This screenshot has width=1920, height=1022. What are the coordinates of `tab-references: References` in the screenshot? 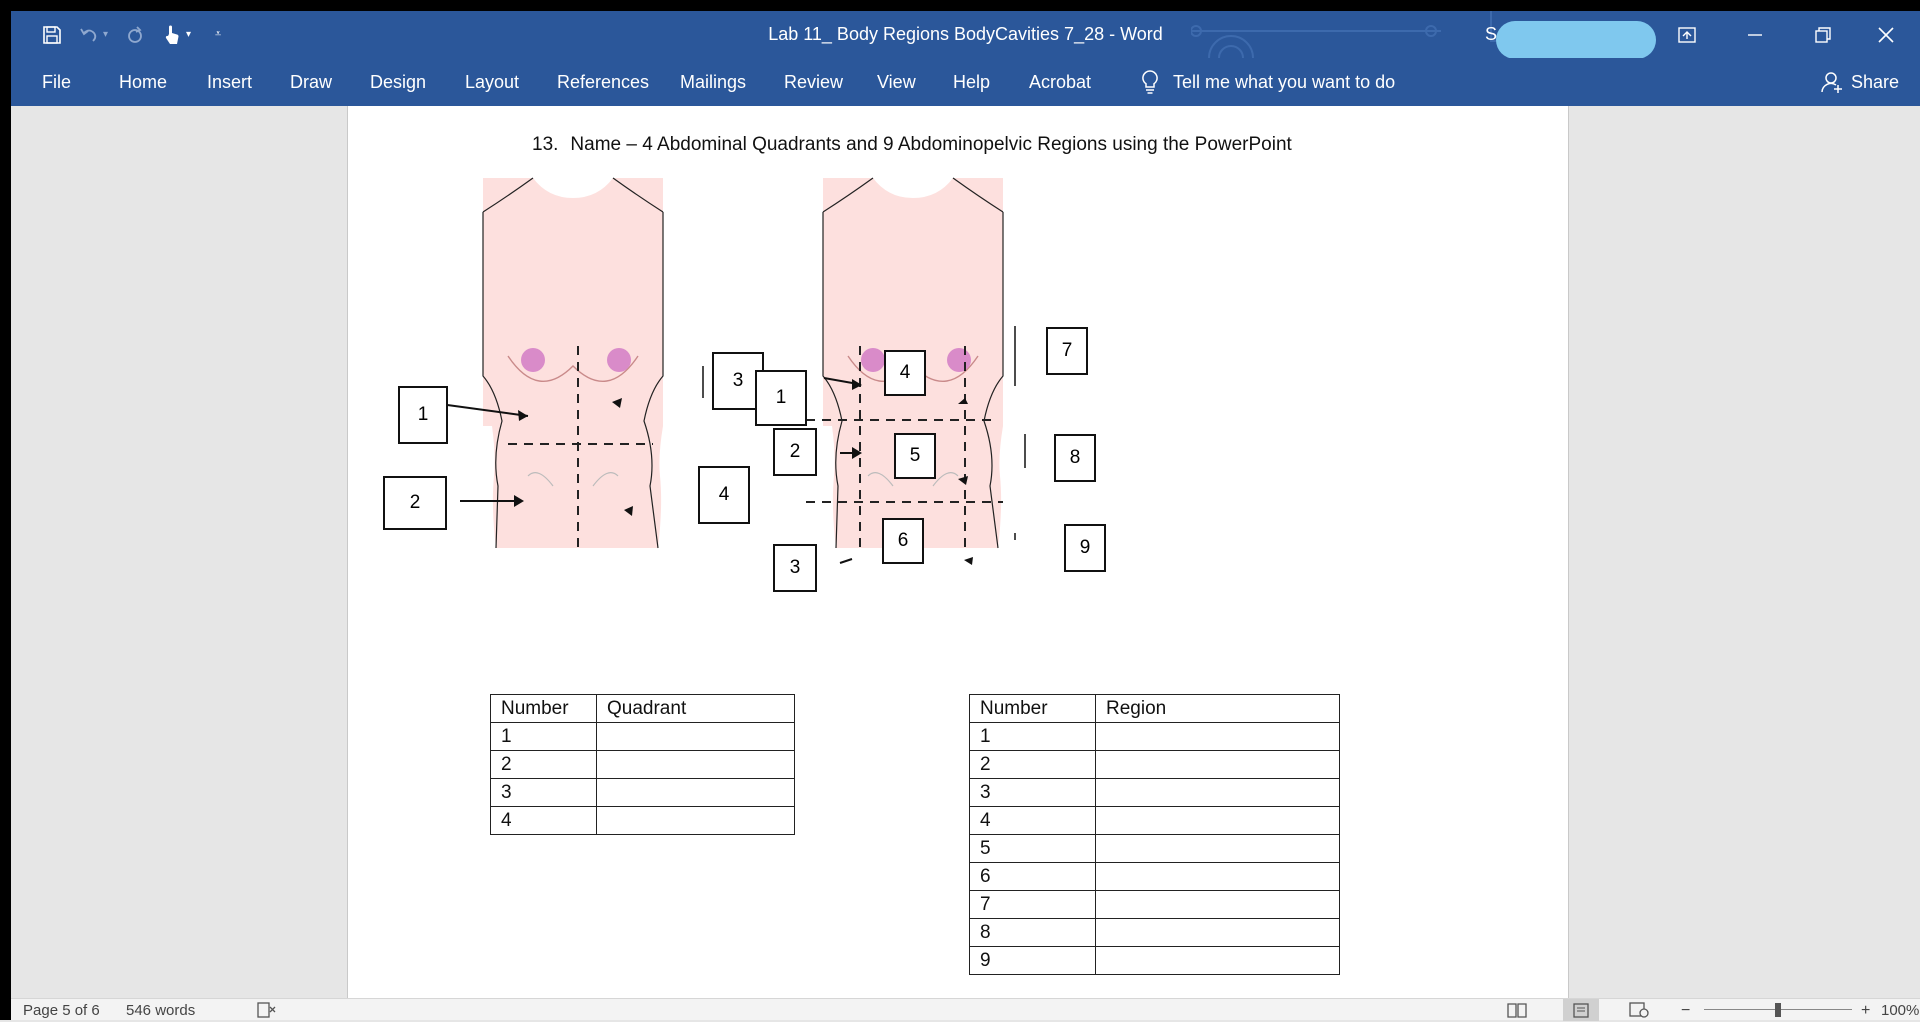 It's located at (603, 82).